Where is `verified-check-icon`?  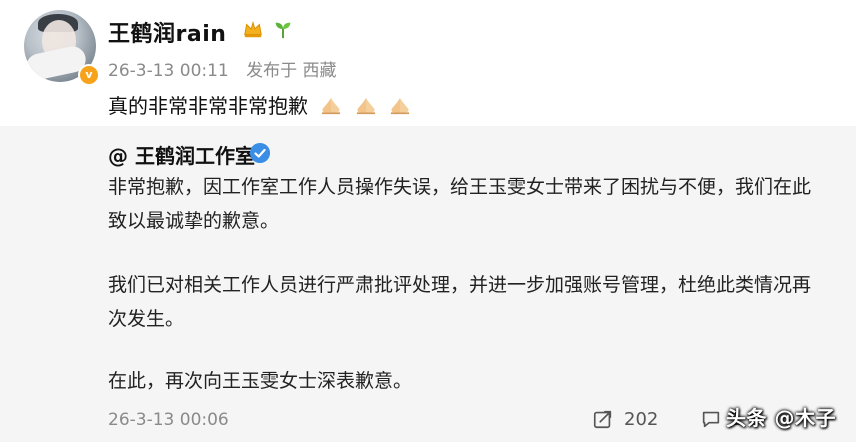
verified-check-icon is located at coordinates (260, 153).